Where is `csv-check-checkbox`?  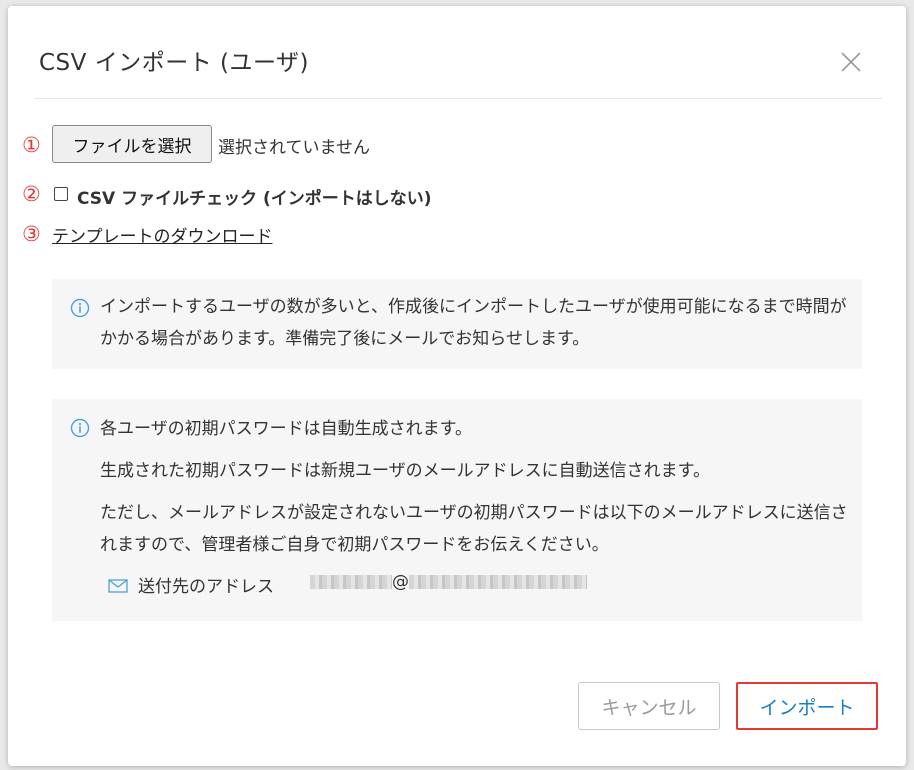 csv-check-checkbox is located at coordinates (61, 194).